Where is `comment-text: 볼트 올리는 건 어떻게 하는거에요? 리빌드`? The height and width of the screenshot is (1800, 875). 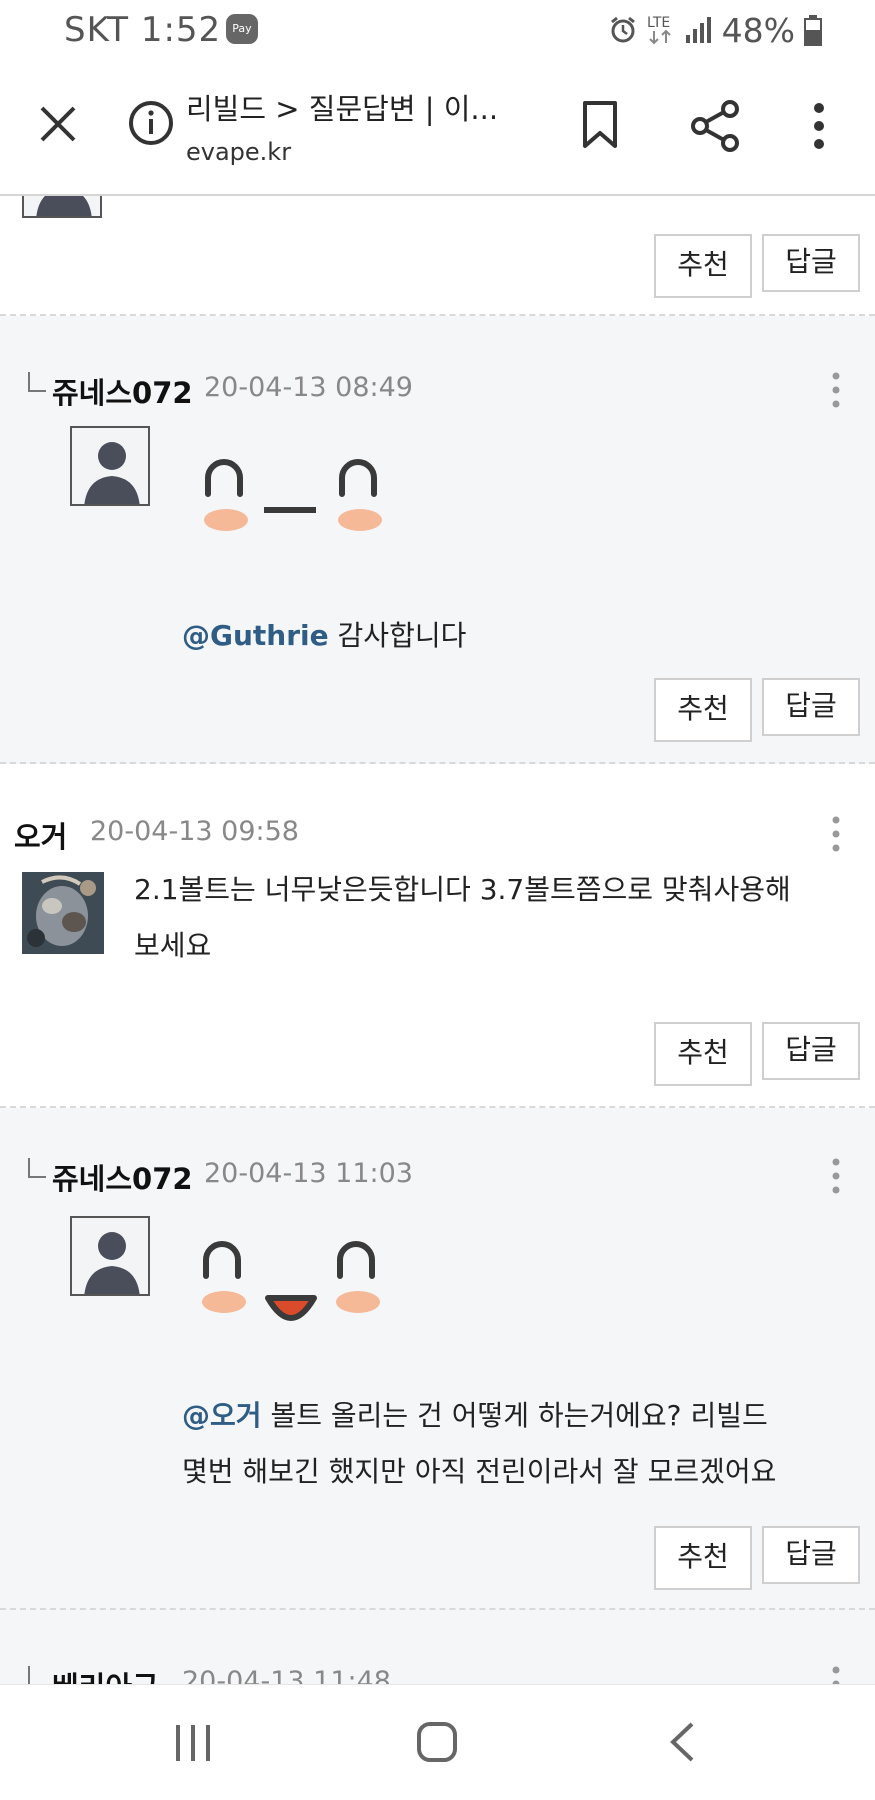
comment-text: 볼트 올리는 건 어떻게 하는거에요? 리빌드 is located at coordinates (519, 1415).